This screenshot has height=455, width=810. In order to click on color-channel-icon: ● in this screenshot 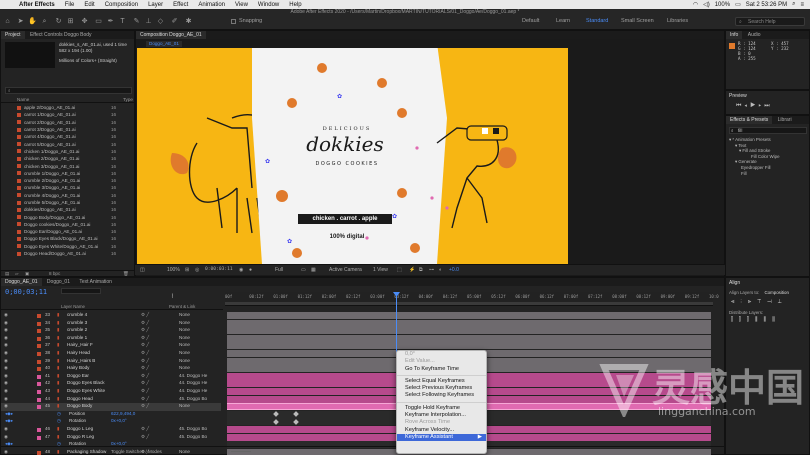, I will do `click(250, 270)`.